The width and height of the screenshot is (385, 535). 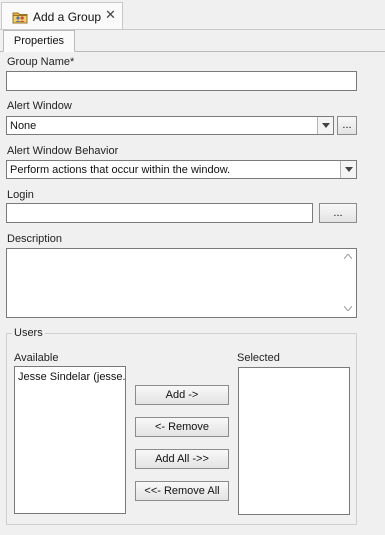 I want to click on available-label: Available, so click(x=36, y=358).